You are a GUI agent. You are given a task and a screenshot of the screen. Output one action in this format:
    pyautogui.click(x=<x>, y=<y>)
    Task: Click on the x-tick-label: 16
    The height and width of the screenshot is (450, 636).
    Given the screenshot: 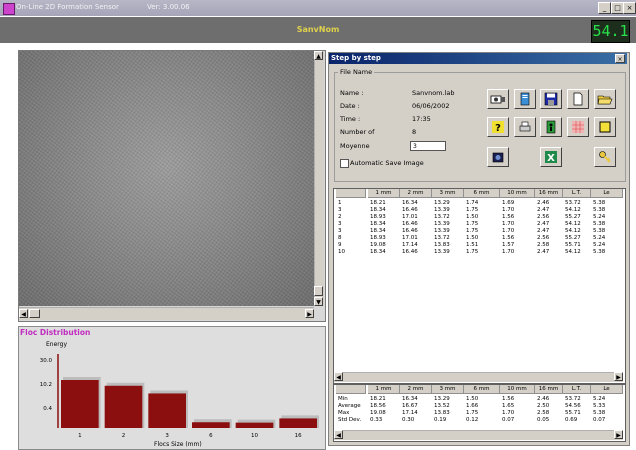 What is the action you would take?
    pyautogui.click(x=298, y=436)
    